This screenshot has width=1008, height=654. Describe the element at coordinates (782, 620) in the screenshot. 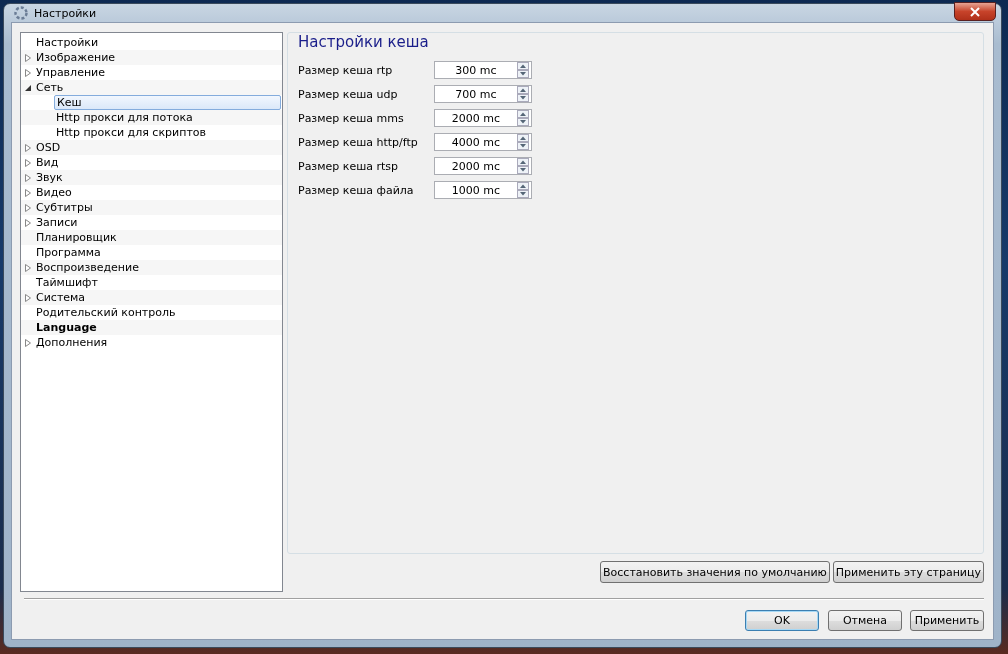

I see `dialog-button: OK` at that location.